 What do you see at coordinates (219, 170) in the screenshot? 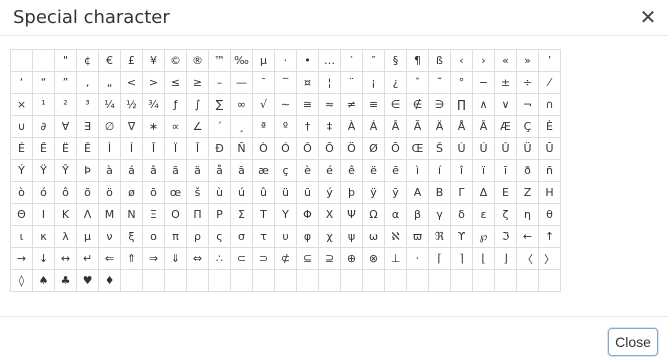
I see `character-cell: å` at bounding box center [219, 170].